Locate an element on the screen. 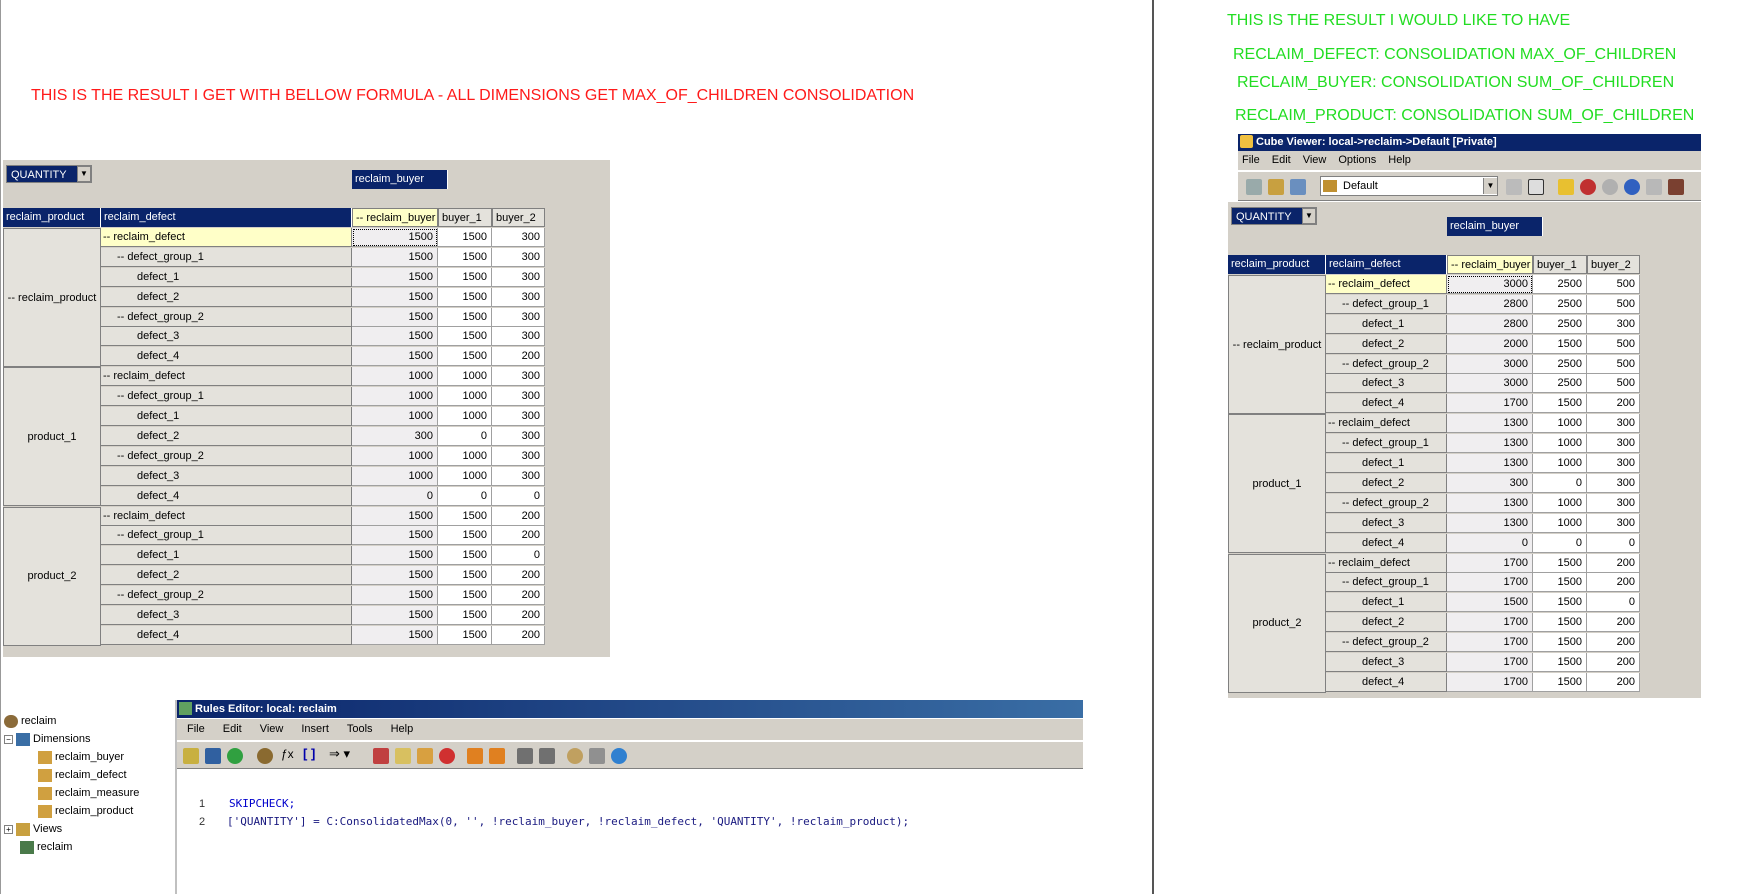 This screenshot has height=894, width=1752. re-menu-file: File is located at coordinates (196, 729).